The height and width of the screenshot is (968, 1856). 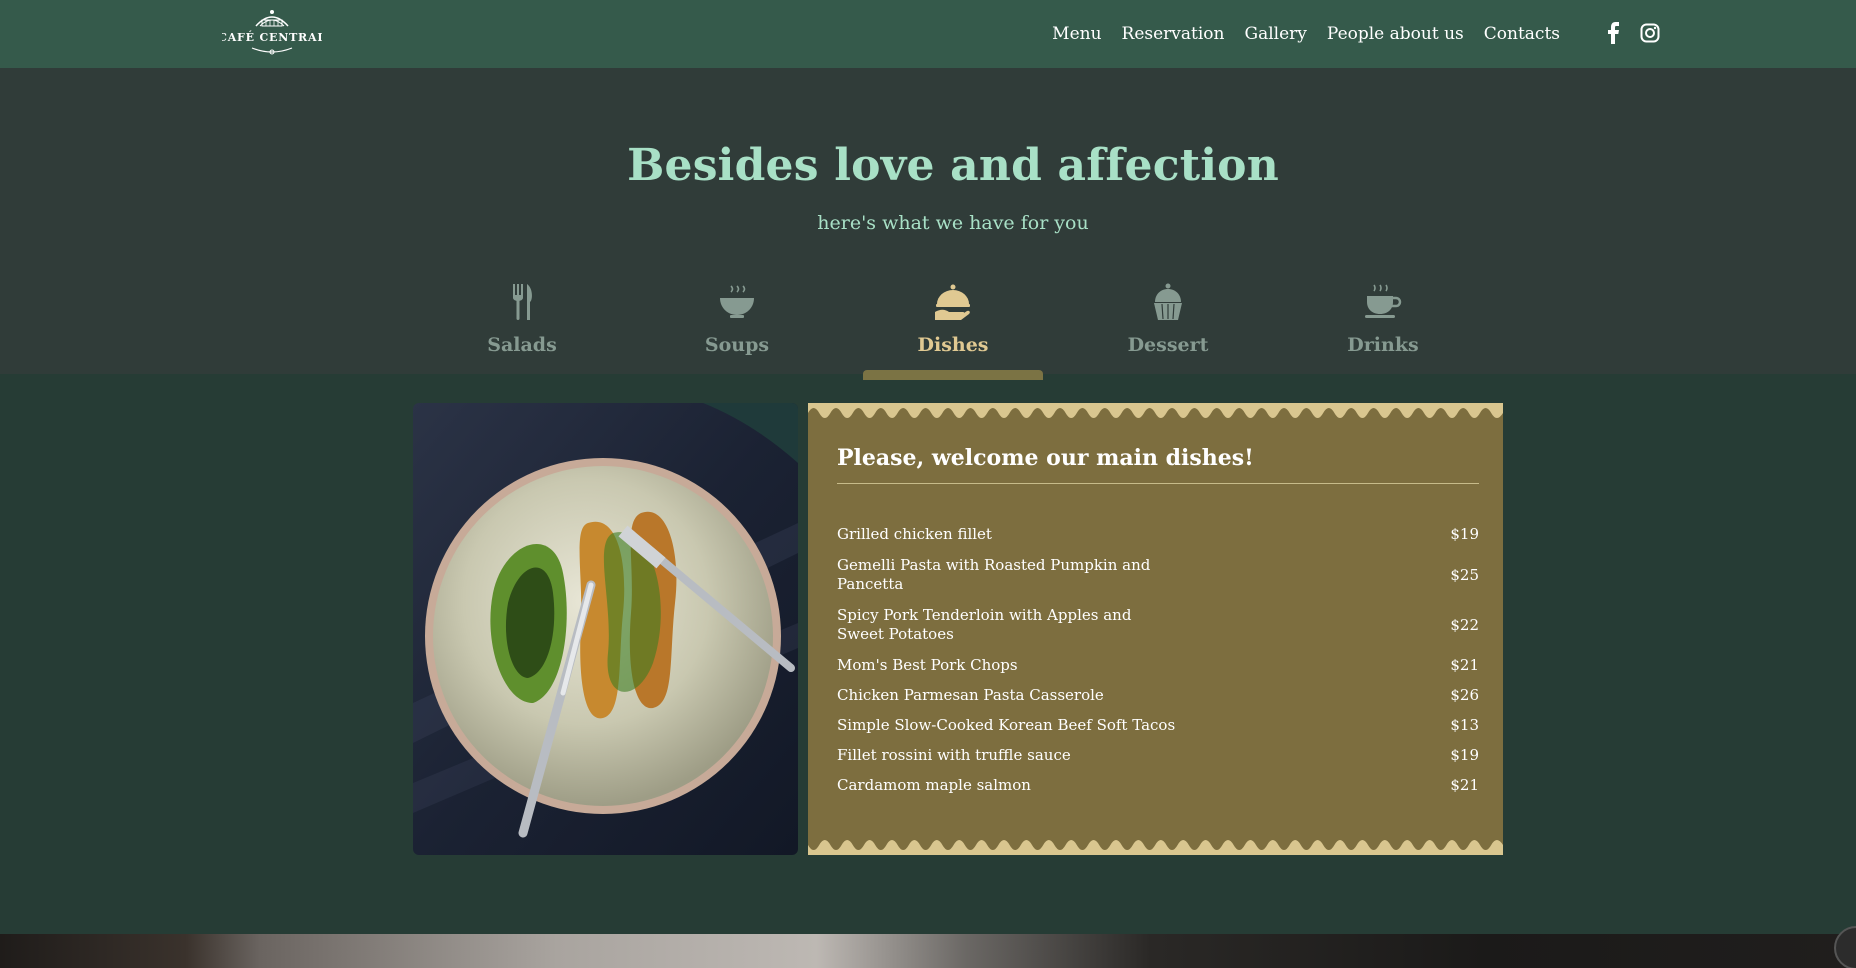 I want to click on menu-item: Cardamom maple salmon $21, so click(x=1158, y=785).